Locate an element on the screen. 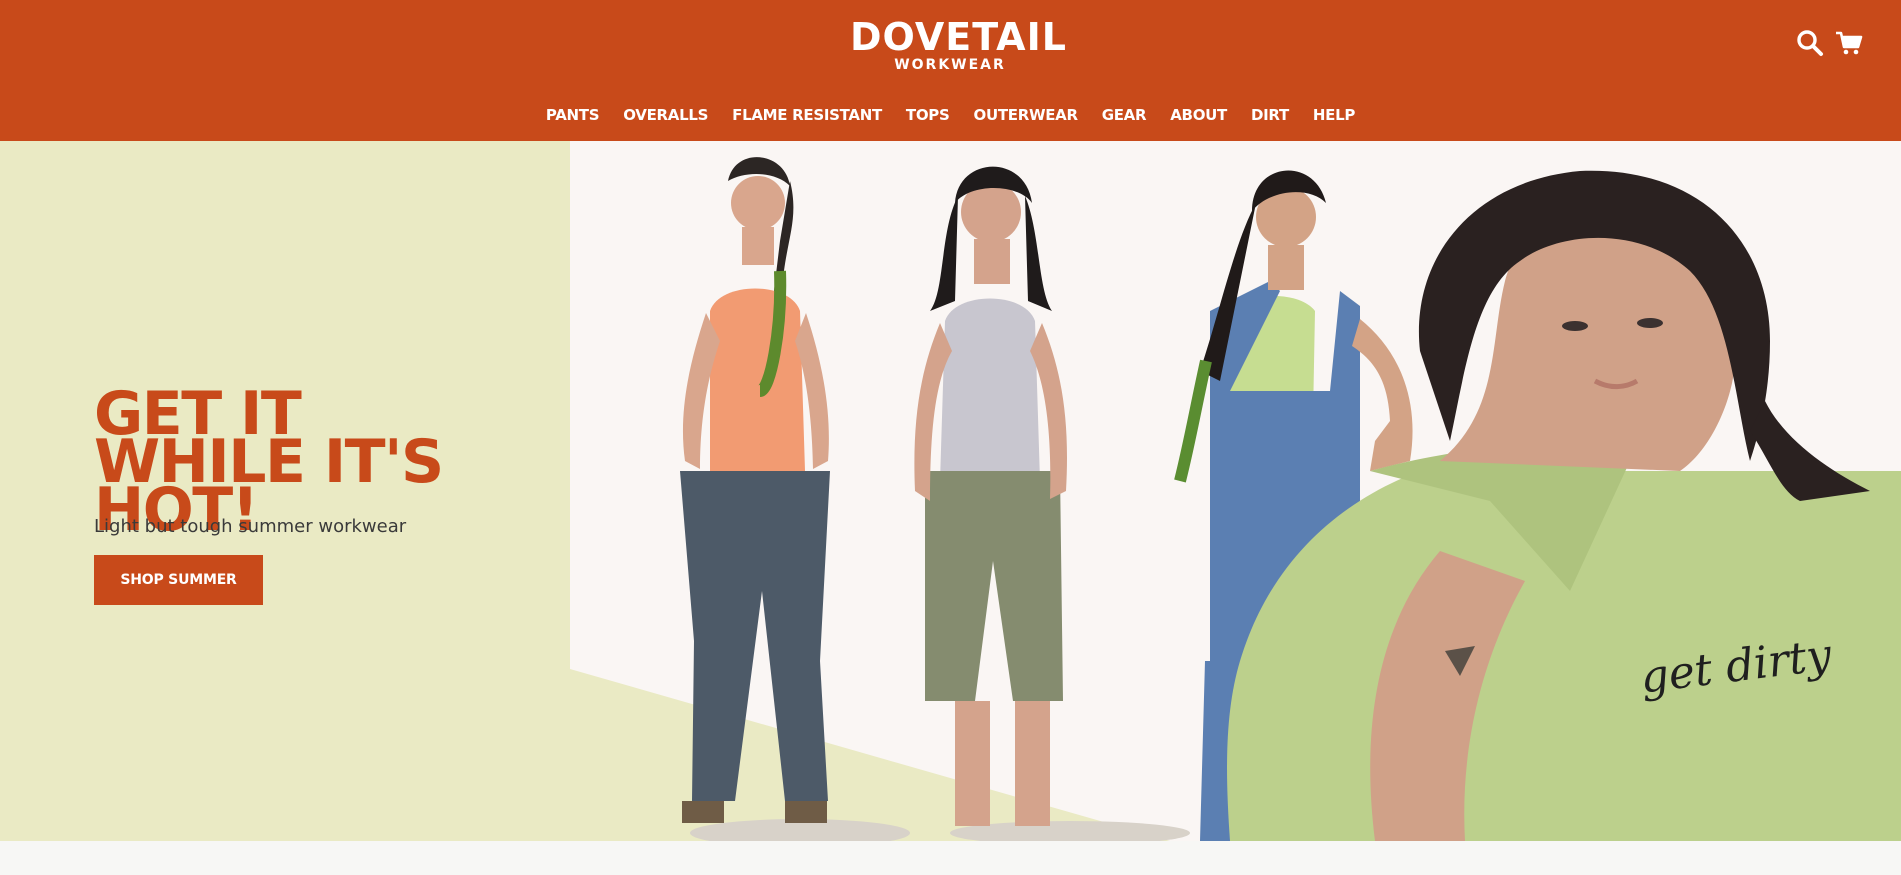 The image size is (1901, 875). nav-item-help: HELP is located at coordinates (1334, 115).